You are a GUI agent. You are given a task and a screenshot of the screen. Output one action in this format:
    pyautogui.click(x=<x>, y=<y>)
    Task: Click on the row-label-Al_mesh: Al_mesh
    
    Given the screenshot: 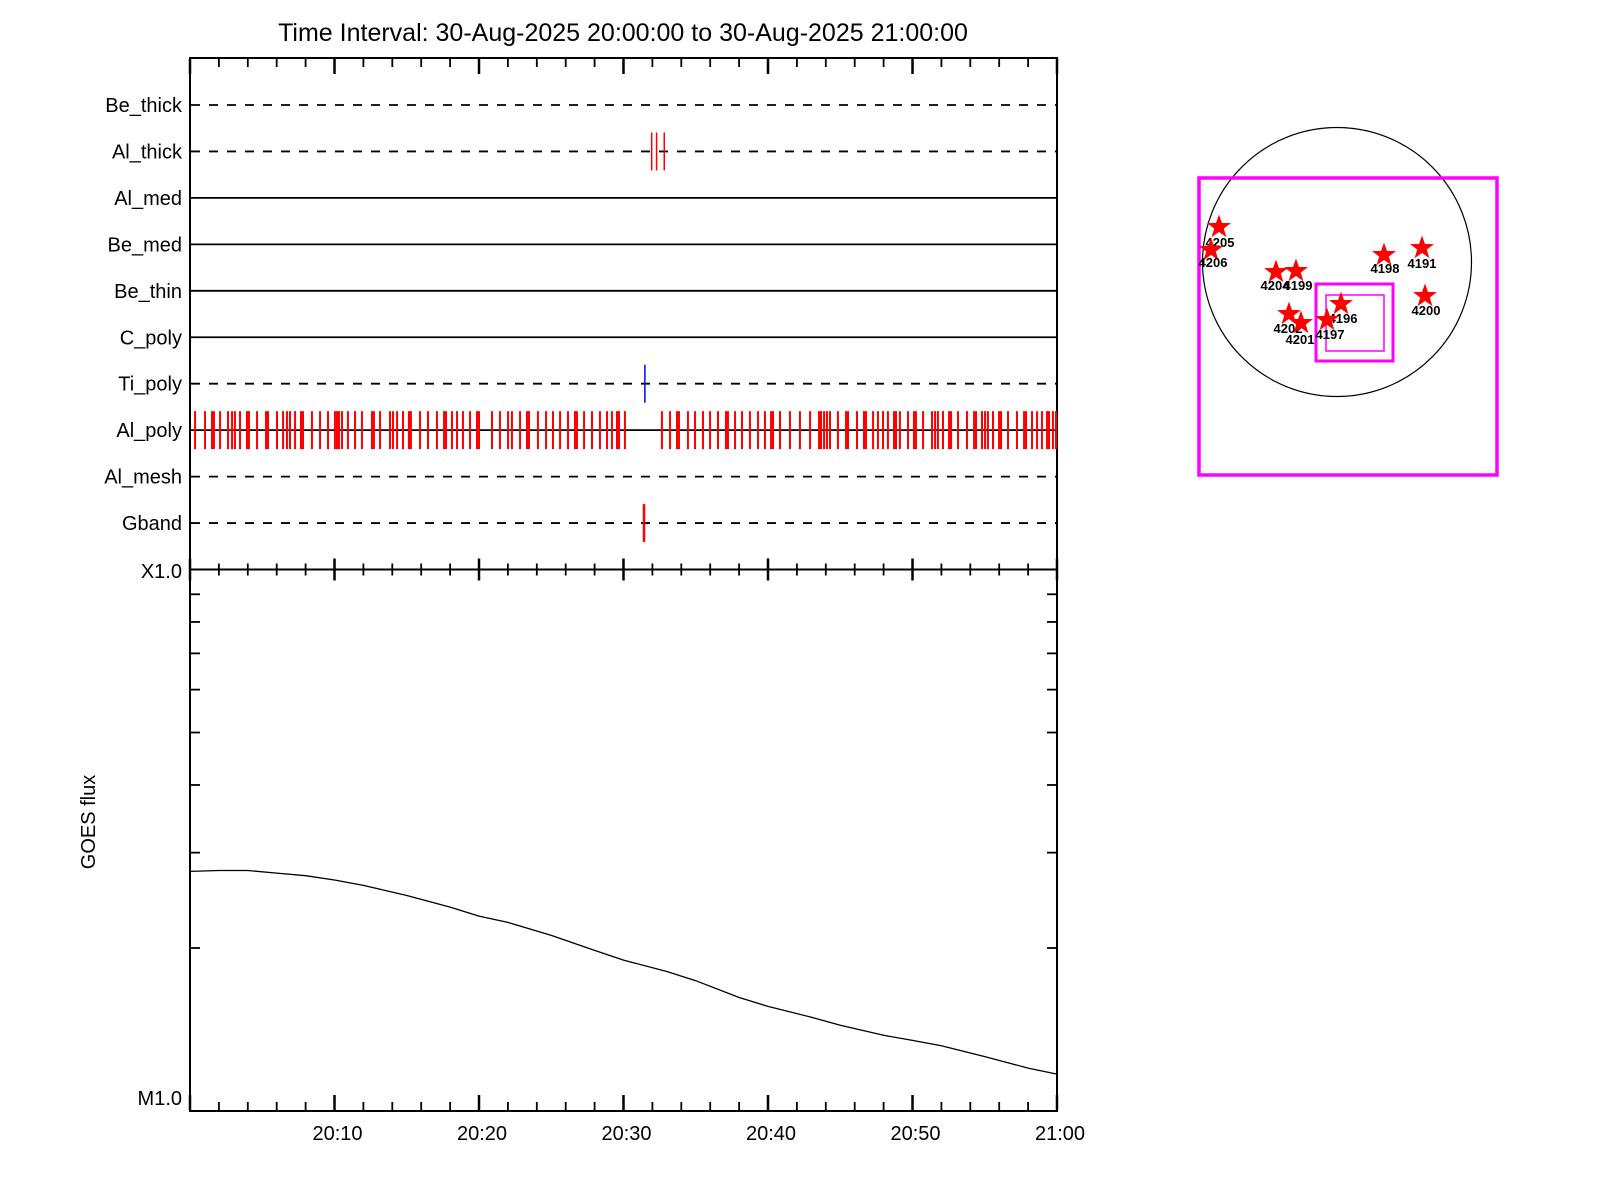 What is the action you would take?
    pyautogui.click(x=143, y=478)
    